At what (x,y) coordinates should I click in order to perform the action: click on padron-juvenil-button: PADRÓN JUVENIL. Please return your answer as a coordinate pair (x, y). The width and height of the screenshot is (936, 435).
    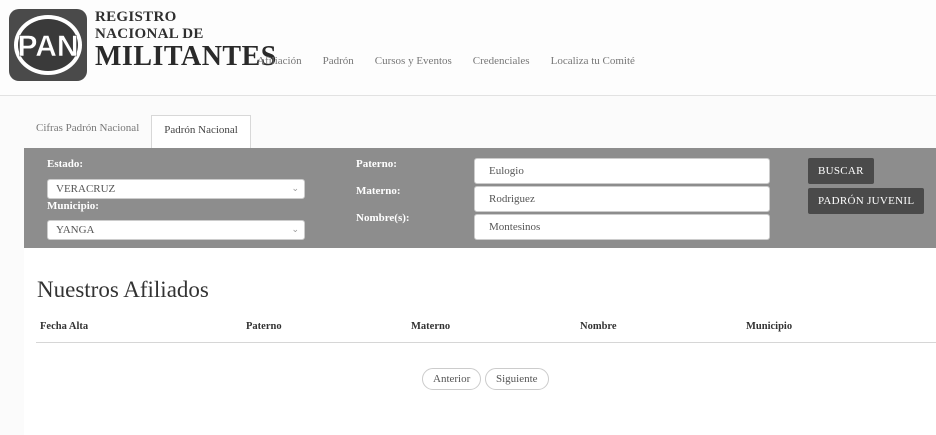
    Looking at the image, I should click on (866, 201).